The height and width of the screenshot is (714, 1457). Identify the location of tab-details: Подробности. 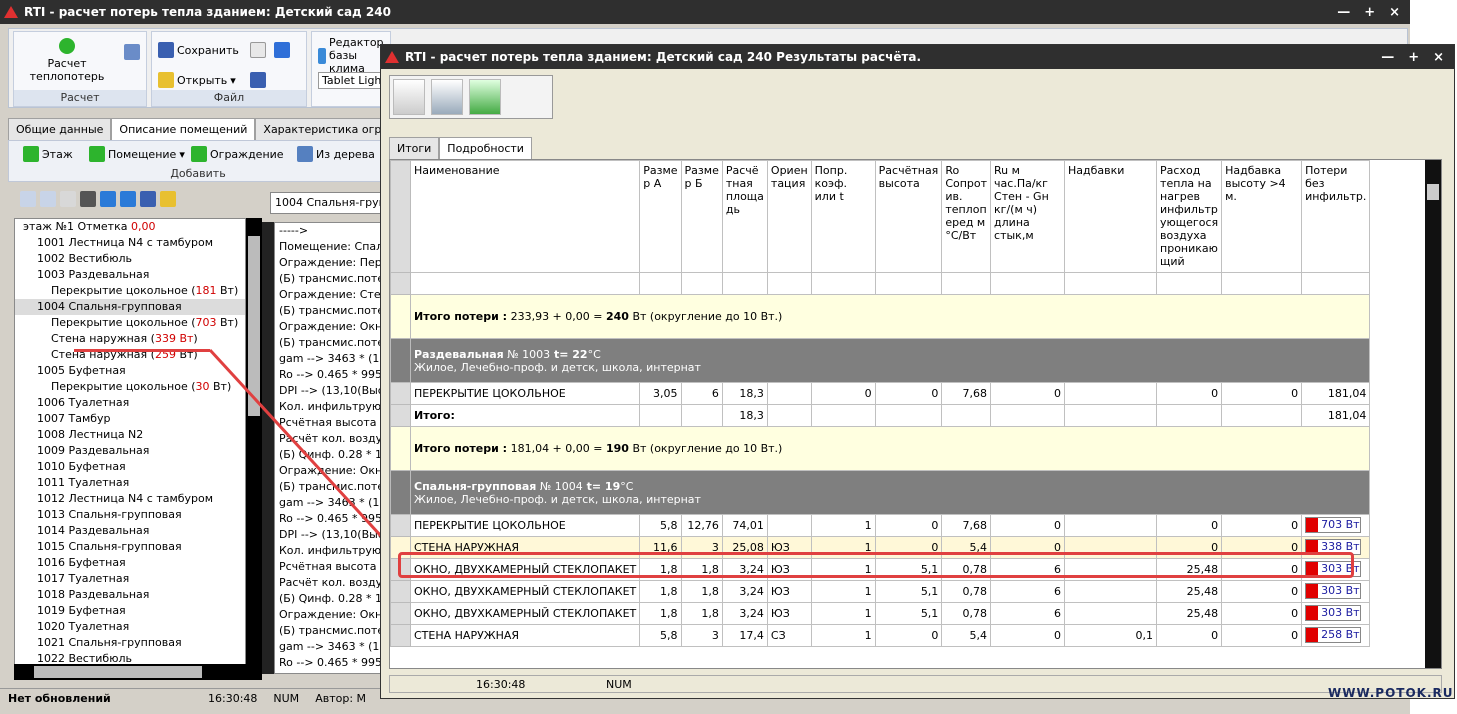
(485, 148).